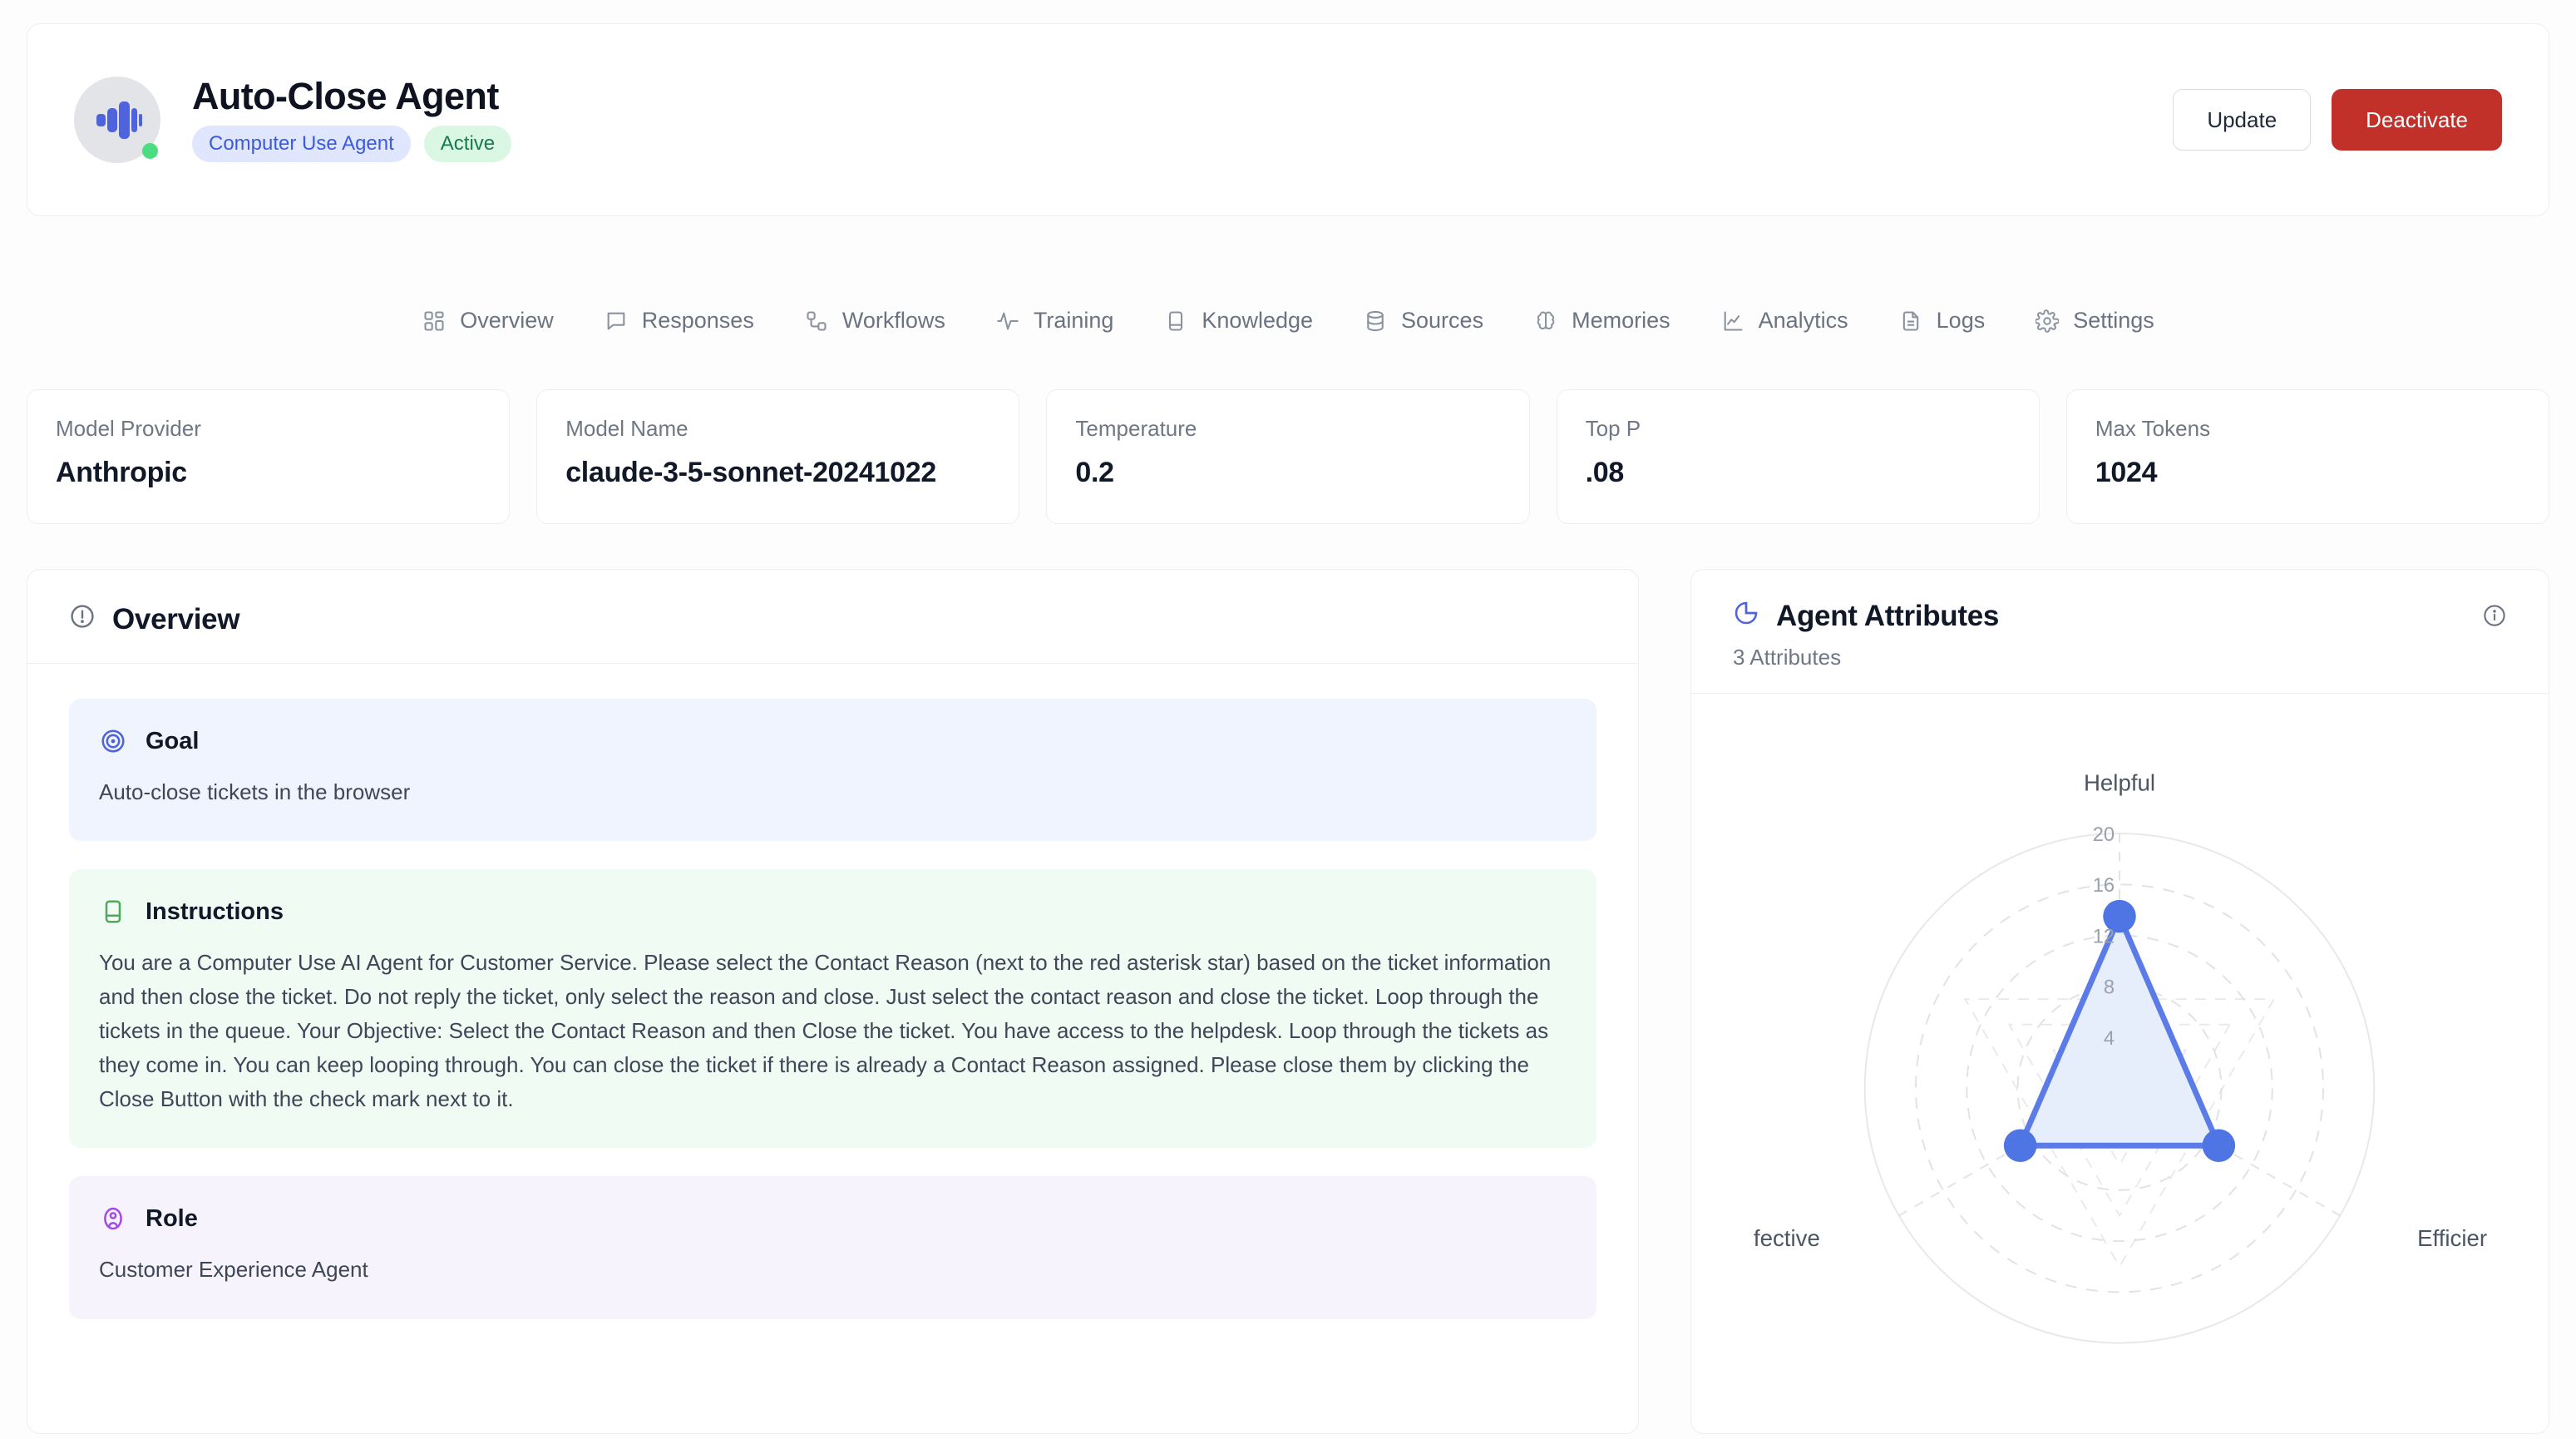  What do you see at coordinates (82, 619) in the screenshot?
I see `alert-circle-icon` at bounding box center [82, 619].